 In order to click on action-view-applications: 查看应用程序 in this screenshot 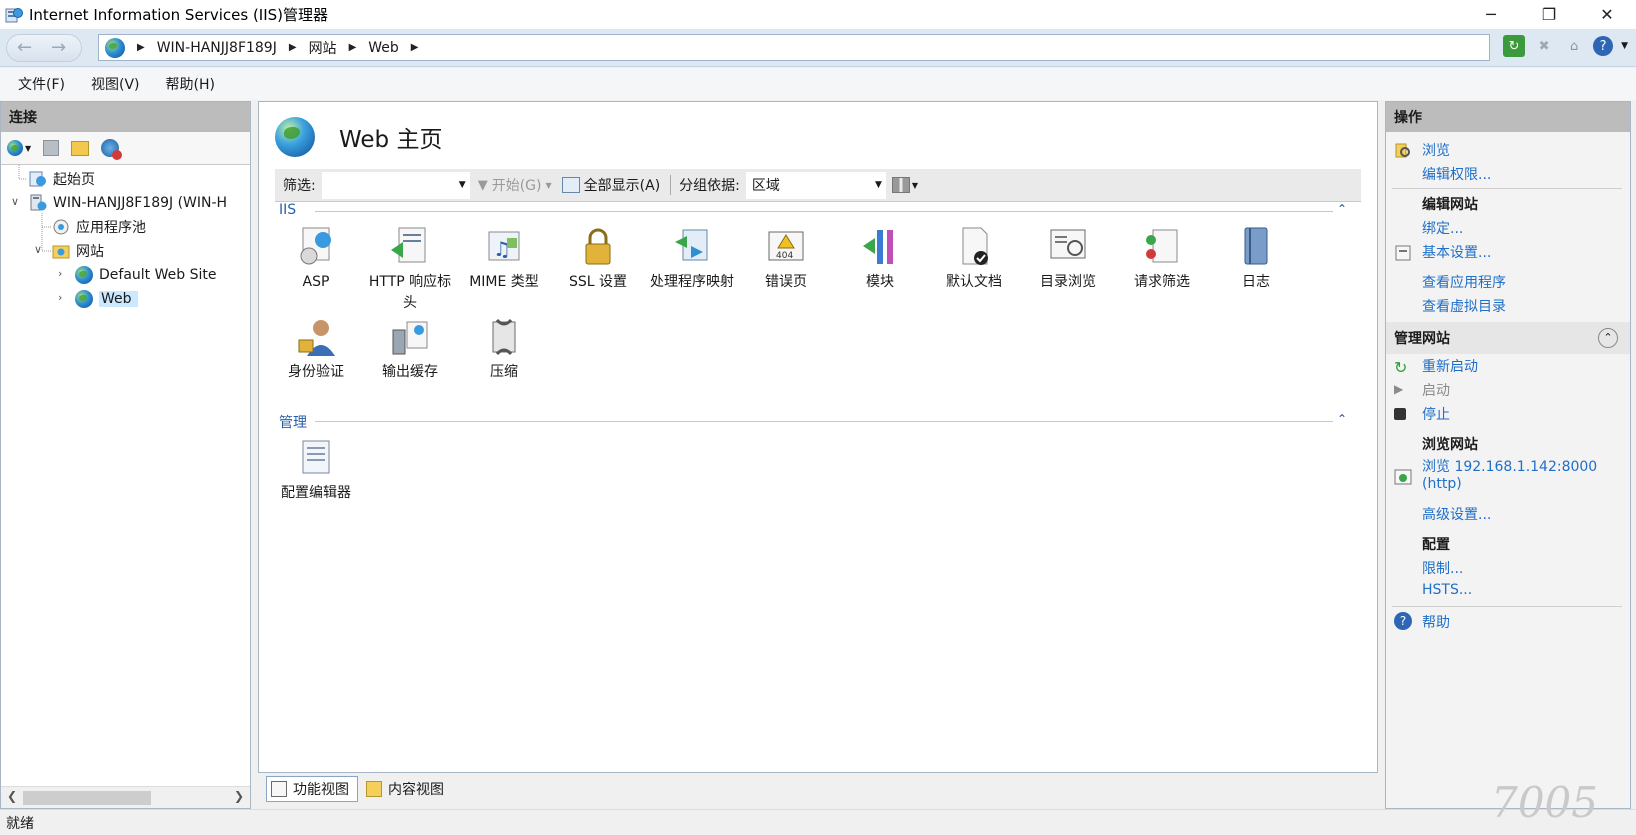, I will do `click(1464, 282)`.